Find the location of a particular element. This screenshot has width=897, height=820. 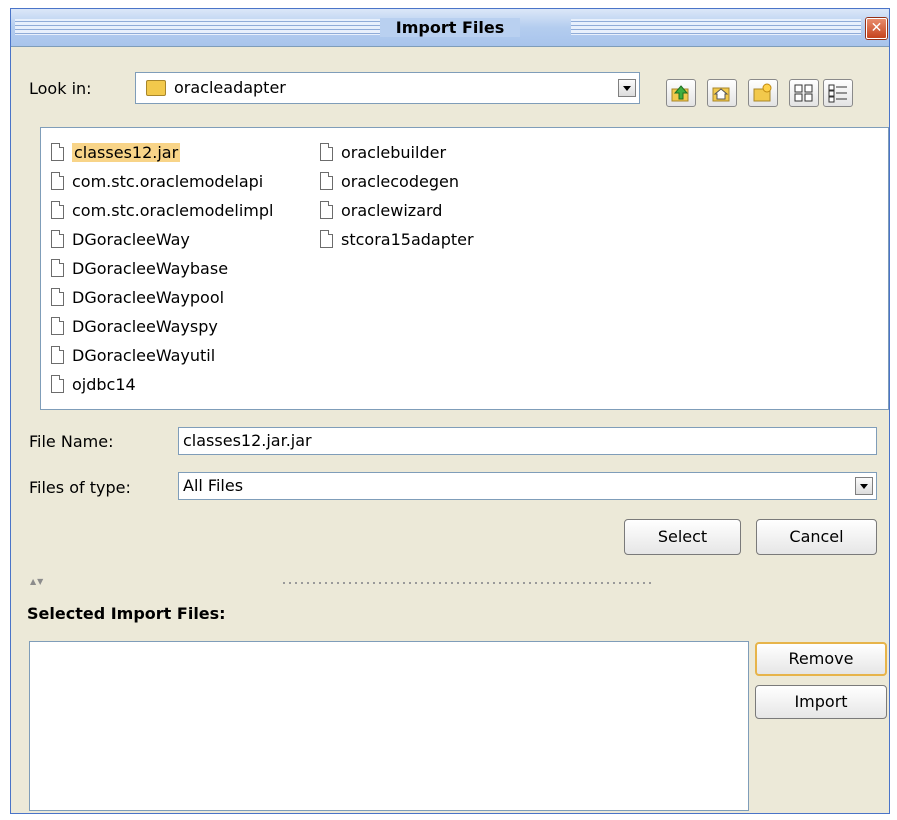

home-button is located at coordinates (722, 93).